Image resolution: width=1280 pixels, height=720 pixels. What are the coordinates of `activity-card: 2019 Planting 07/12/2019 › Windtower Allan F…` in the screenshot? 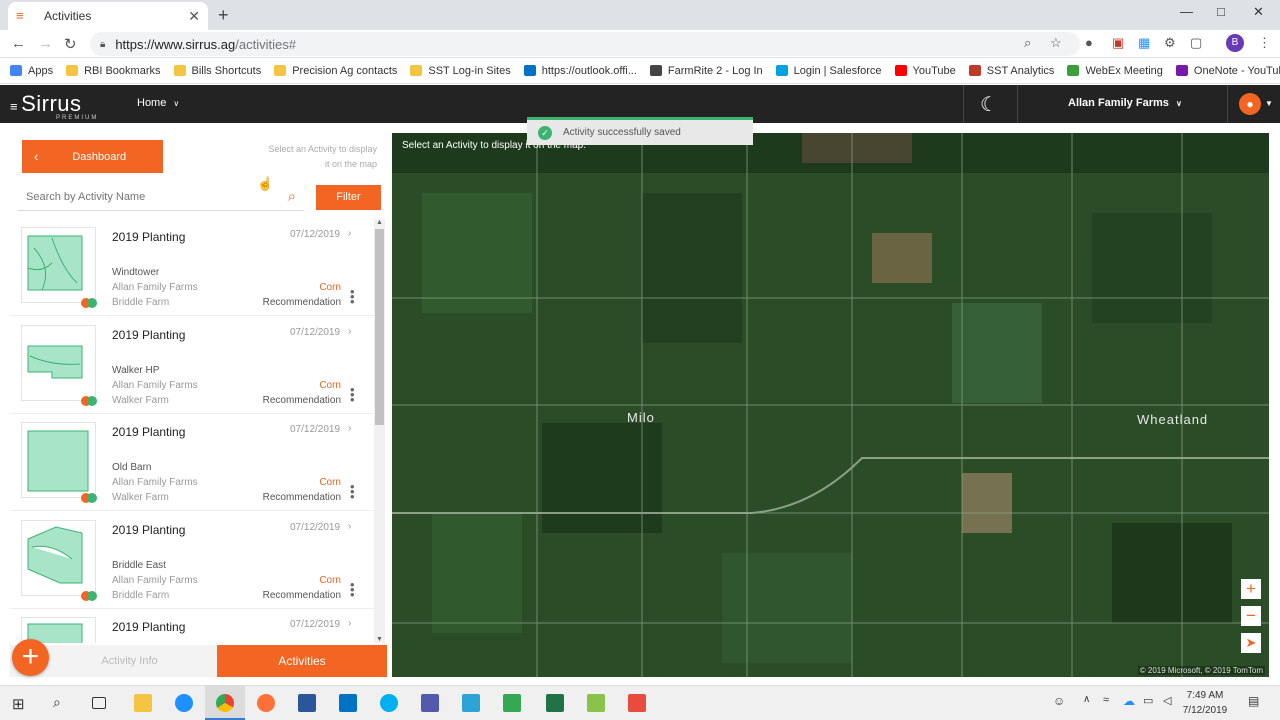 It's located at (193, 267).